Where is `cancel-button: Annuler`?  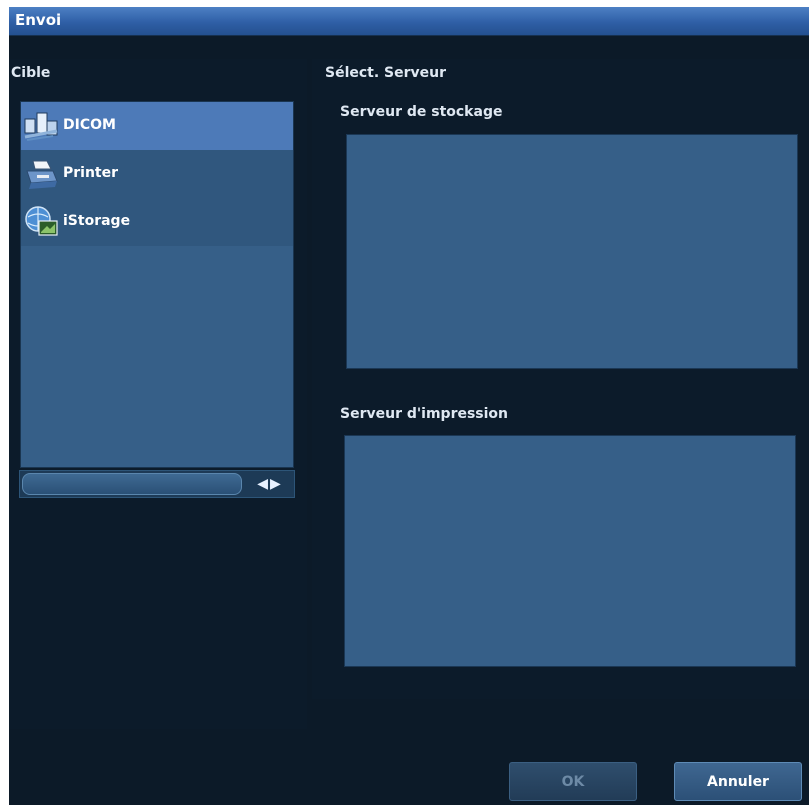
cancel-button: Annuler is located at coordinates (738, 781).